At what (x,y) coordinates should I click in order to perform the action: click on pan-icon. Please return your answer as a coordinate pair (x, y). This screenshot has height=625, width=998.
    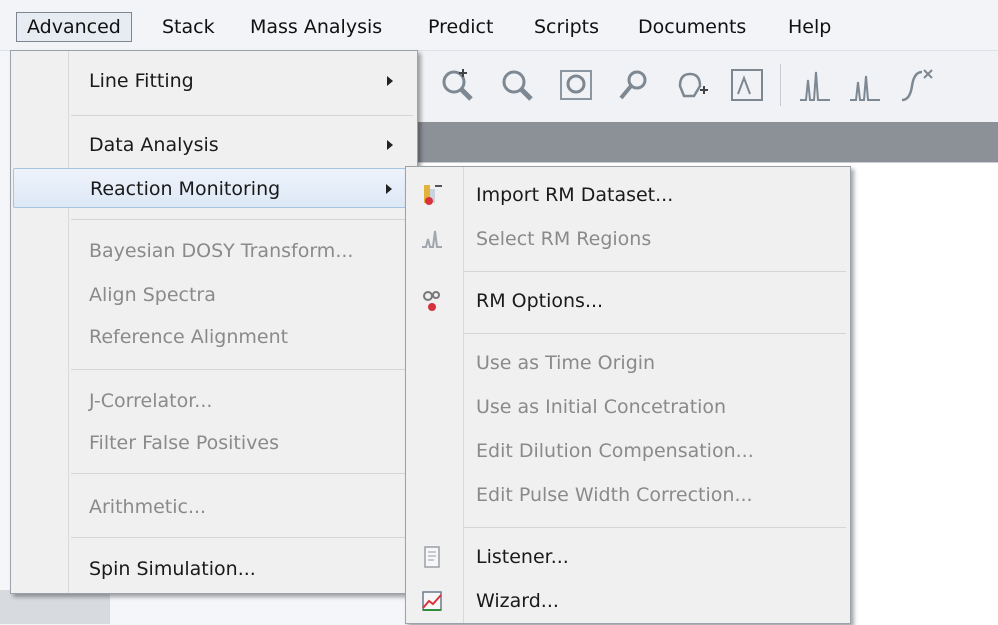
    Looking at the image, I should click on (691, 85).